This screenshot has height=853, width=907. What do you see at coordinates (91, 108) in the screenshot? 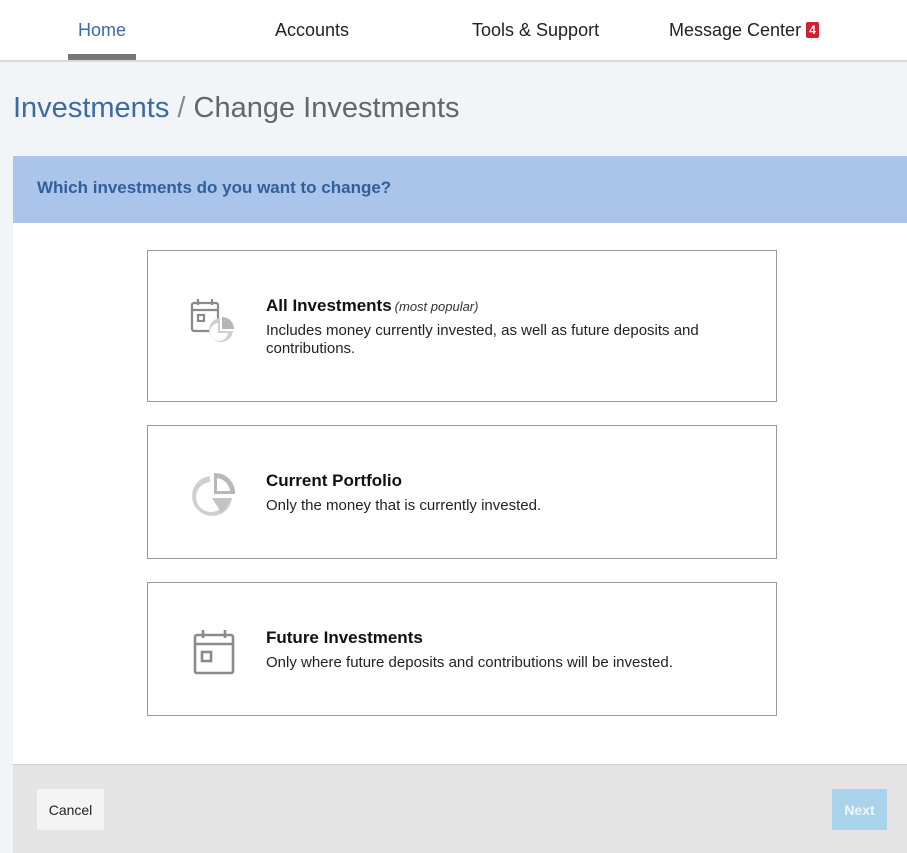
I see `breadcrumb-investments-link: Investments` at bounding box center [91, 108].